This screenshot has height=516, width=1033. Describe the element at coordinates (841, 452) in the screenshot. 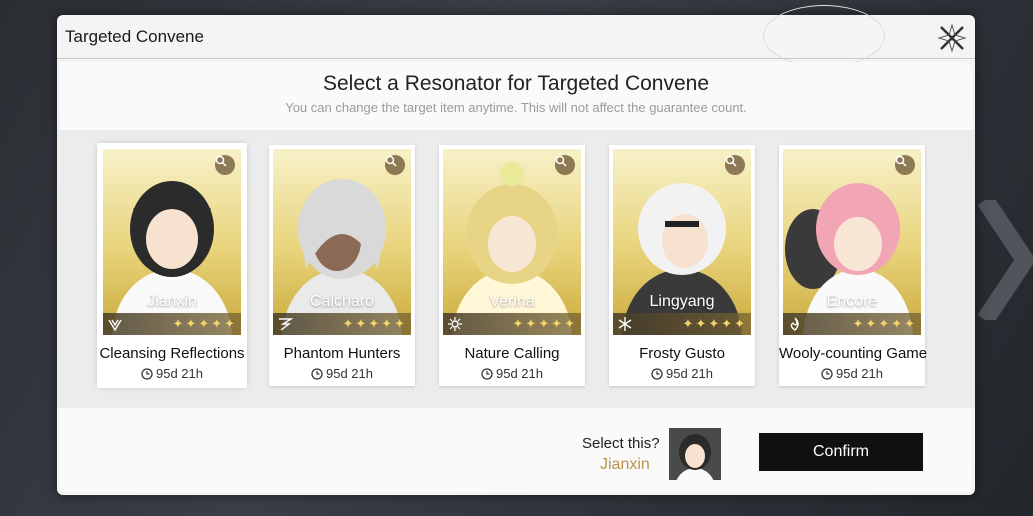

I see `confirm-button: Confirm` at that location.